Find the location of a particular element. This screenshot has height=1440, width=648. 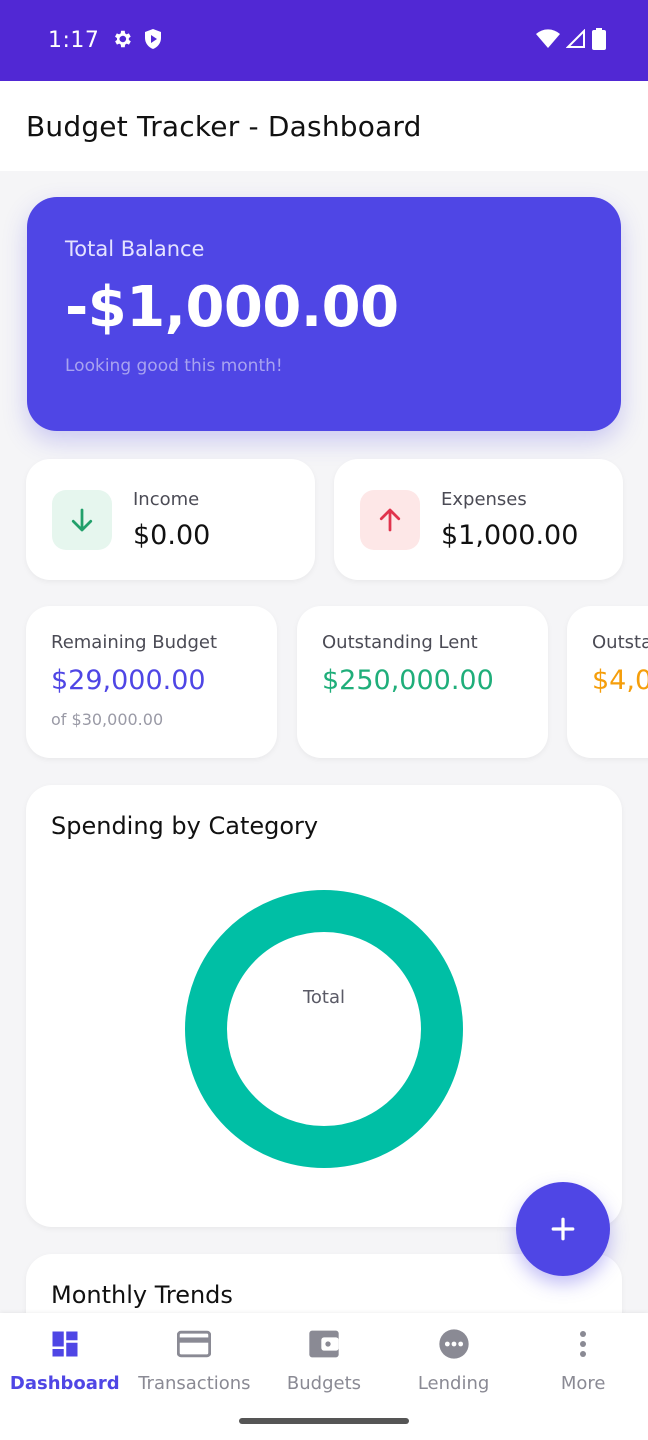

balance-subtitle: Looking good this month! is located at coordinates (174, 366).